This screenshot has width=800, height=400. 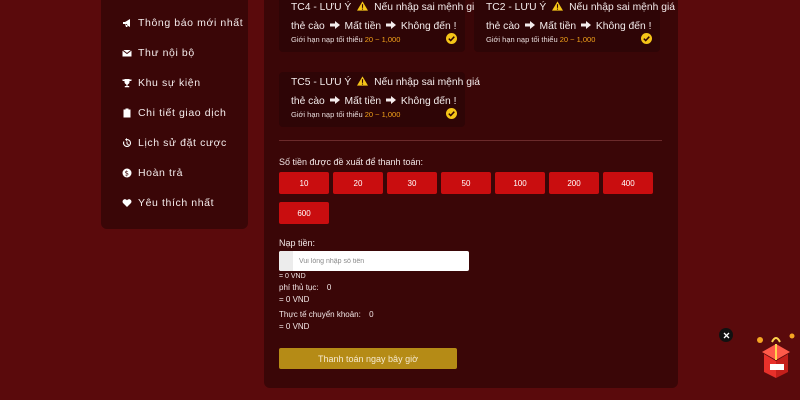 I want to click on fee-row: phí thủ tục: 0, so click(x=305, y=287).